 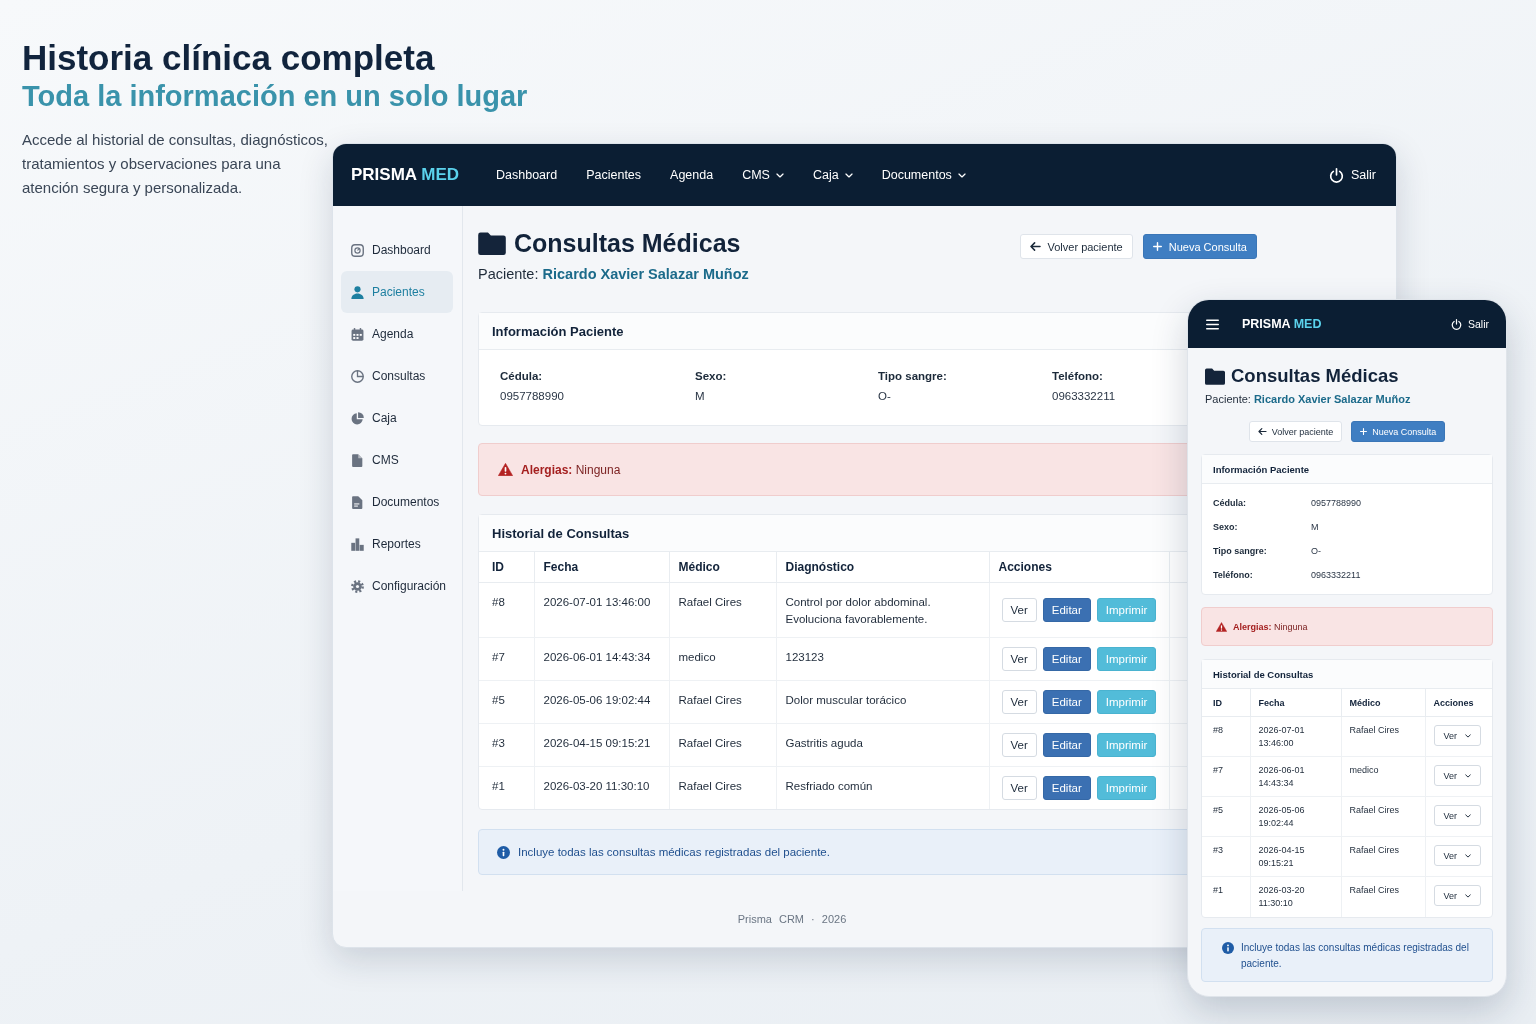 What do you see at coordinates (397, 250) in the screenshot?
I see `sidebar-item: Dashboard` at bounding box center [397, 250].